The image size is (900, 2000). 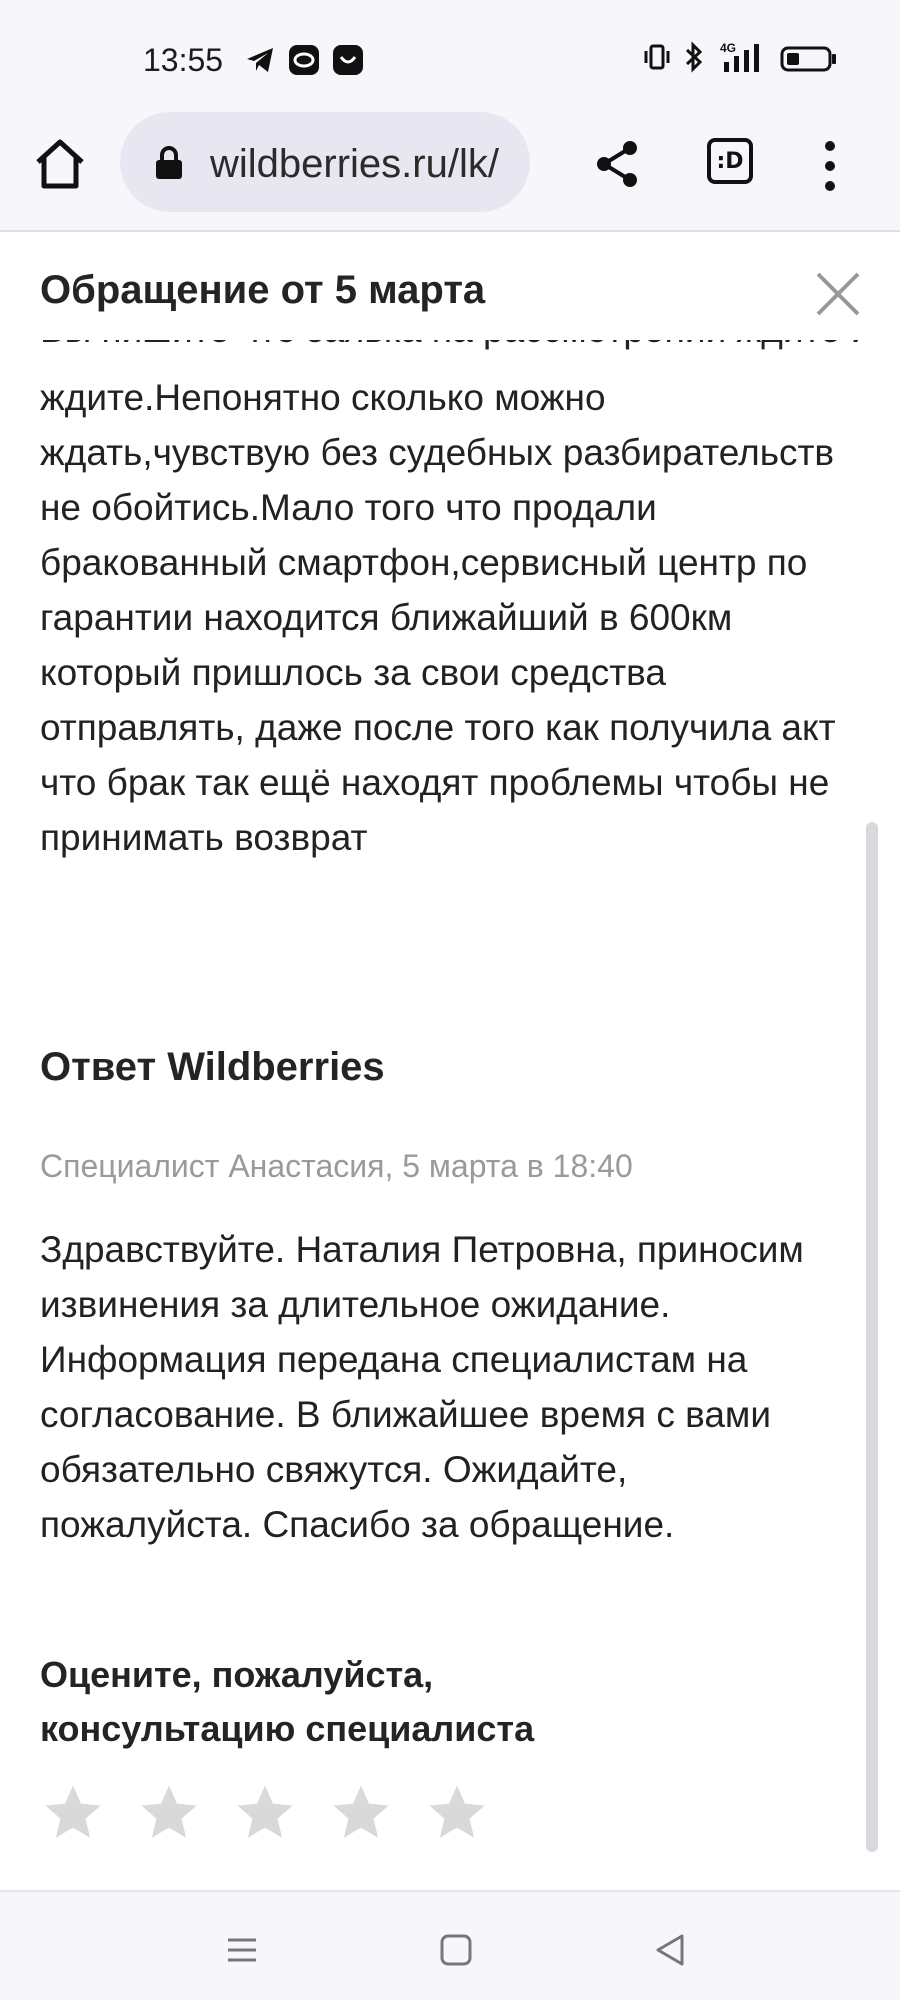 I want to click on scrollbar, so click(x=872, y=1337).